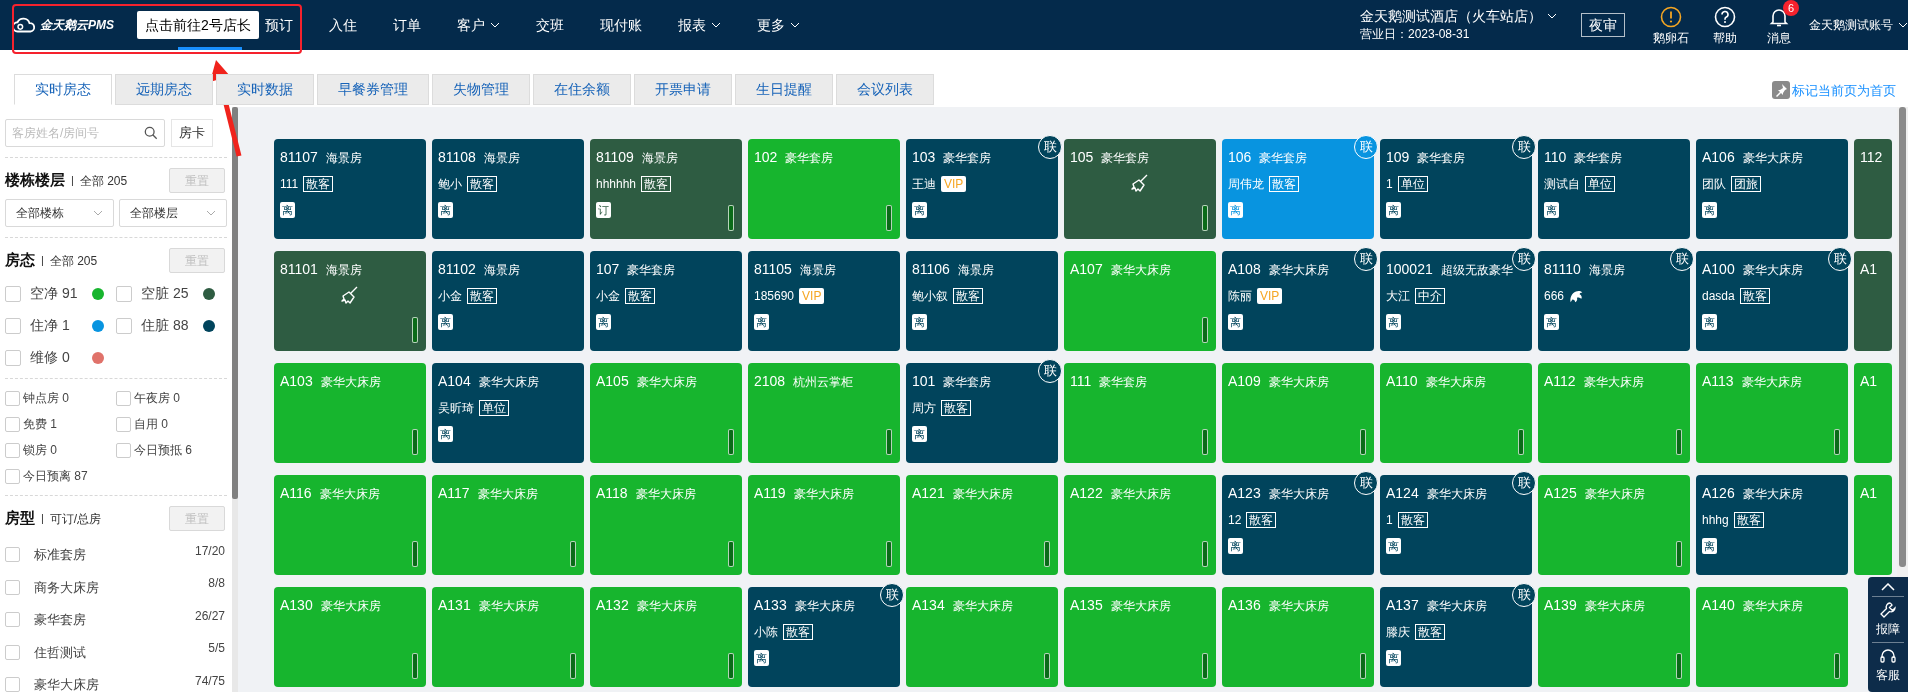 The width and height of the screenshot is (1908, 692). Describe the element at coordinates (1398, 632) in the screenshot. I see `guest-name: 滕庆` at that location.